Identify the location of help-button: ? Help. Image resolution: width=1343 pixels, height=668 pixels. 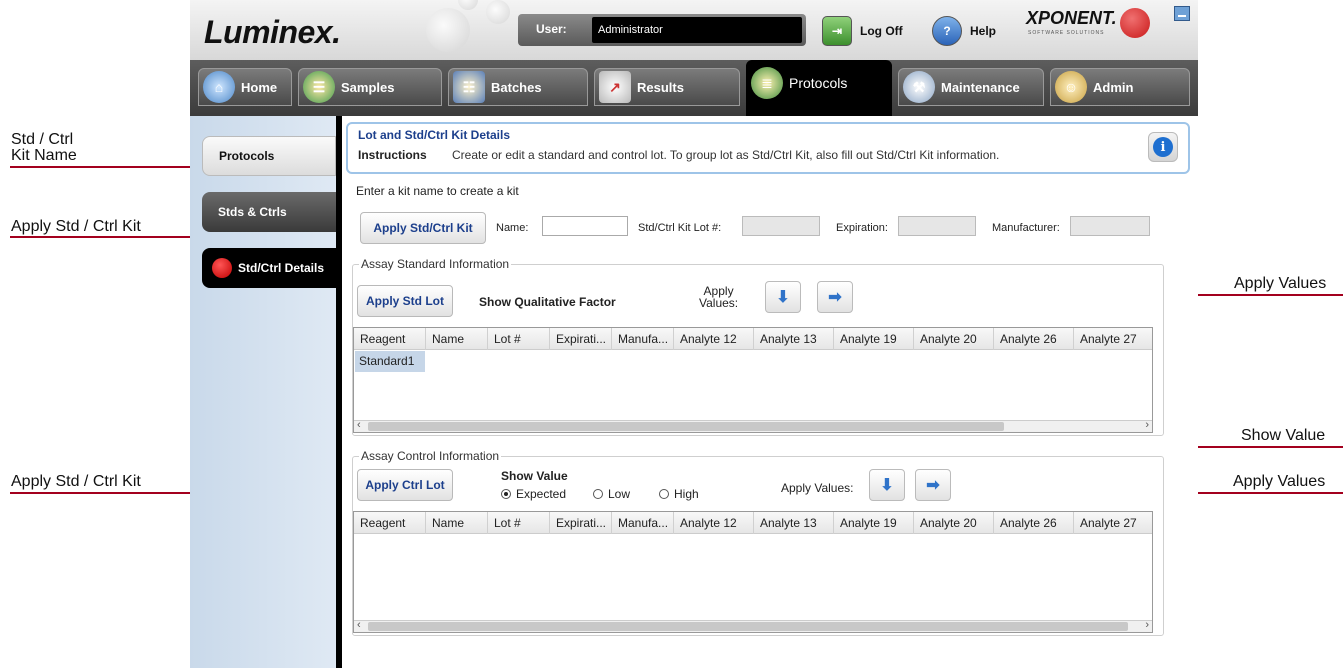
(964, 31).